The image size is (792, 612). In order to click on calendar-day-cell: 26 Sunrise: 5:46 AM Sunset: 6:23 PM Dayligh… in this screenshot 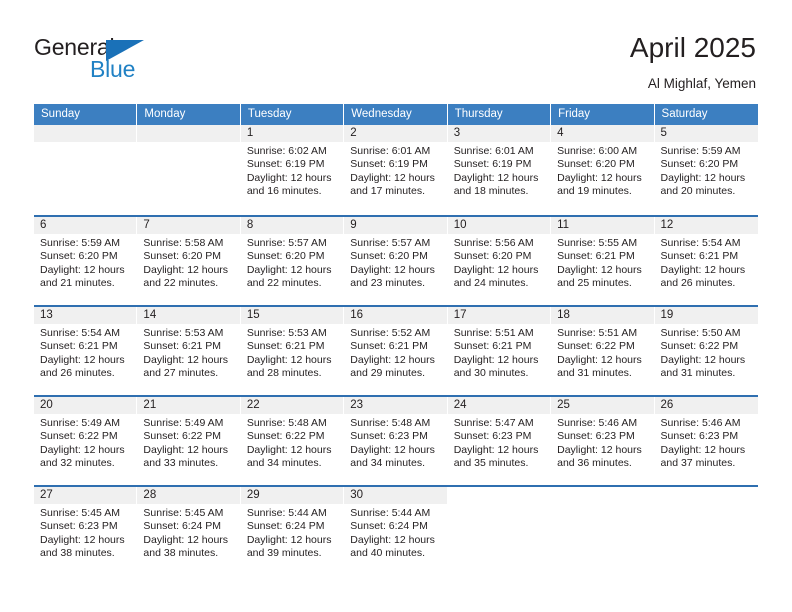, I will do `click(706, 441)`.